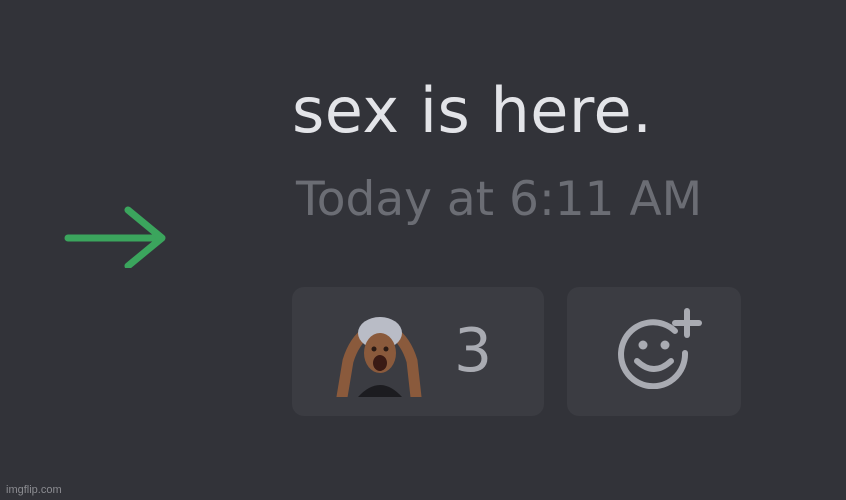  What do you see at coordinates (473, 351) in the screenshot?
I see `reaction-count: 3` at bounding box center [473, 351].